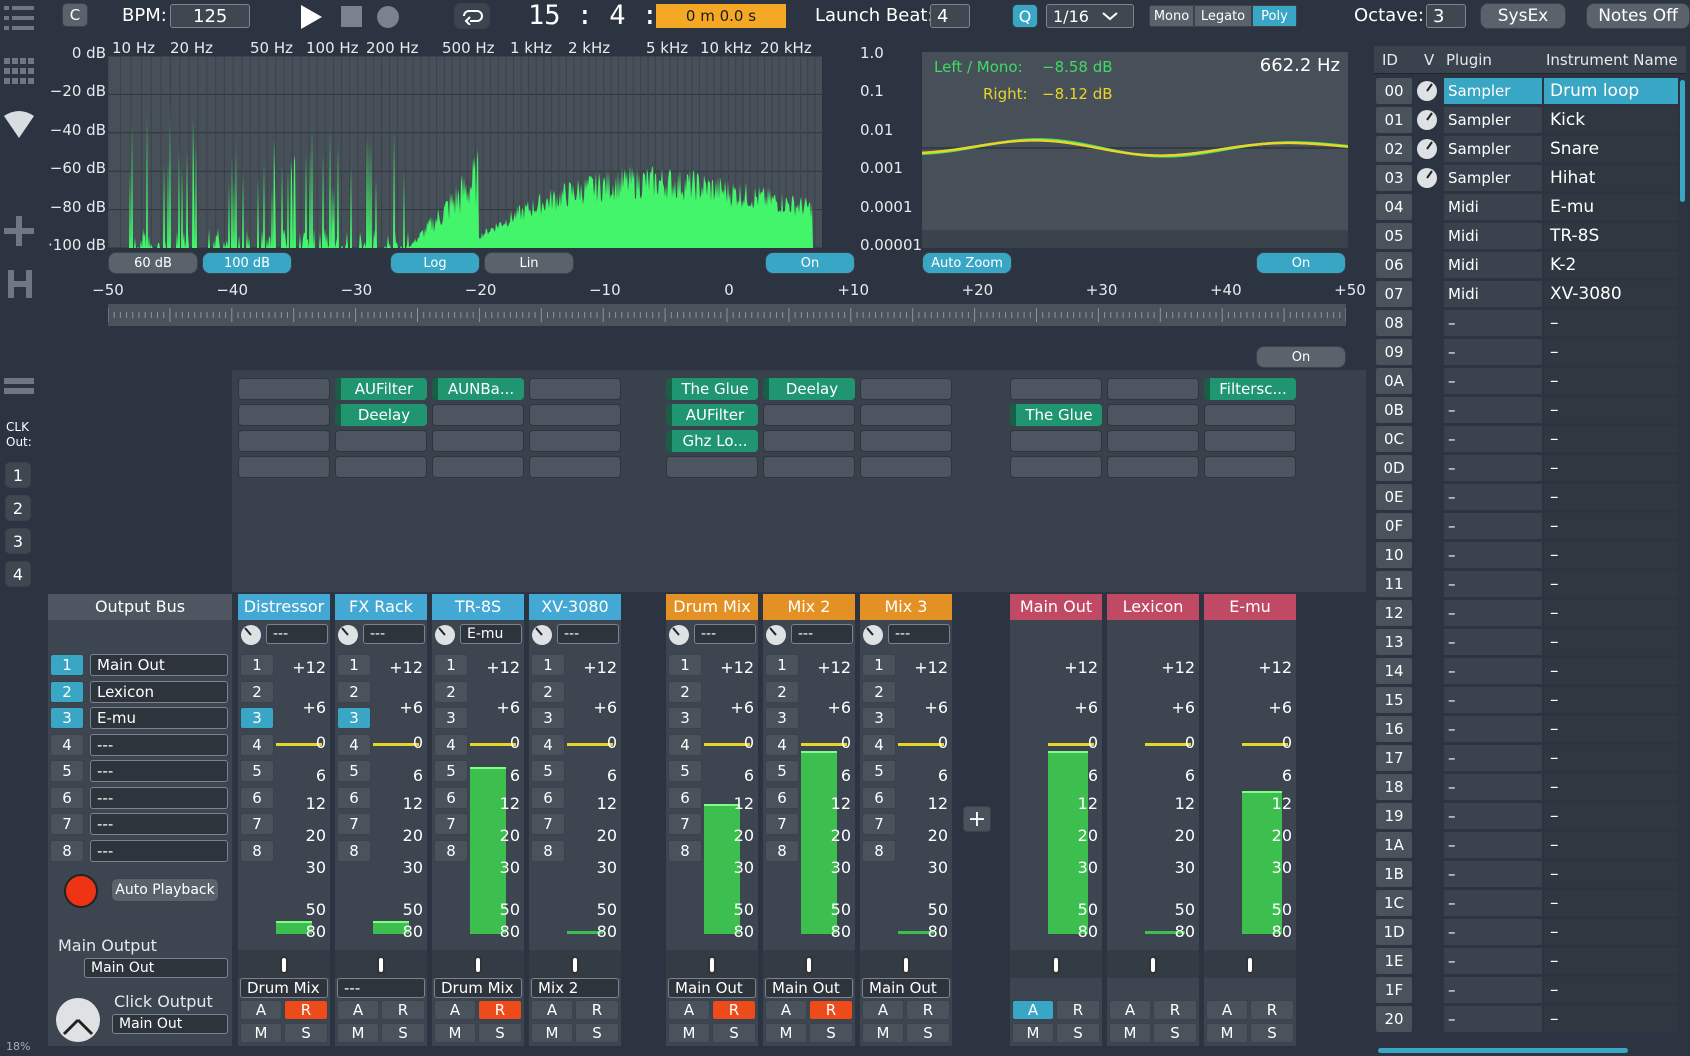 The image size is (1690, 1056). What do you see at coordinates (1526, 555) in the screenshot?
I see `instrument-row: 10 – –` at bounding box center [1526, 555].